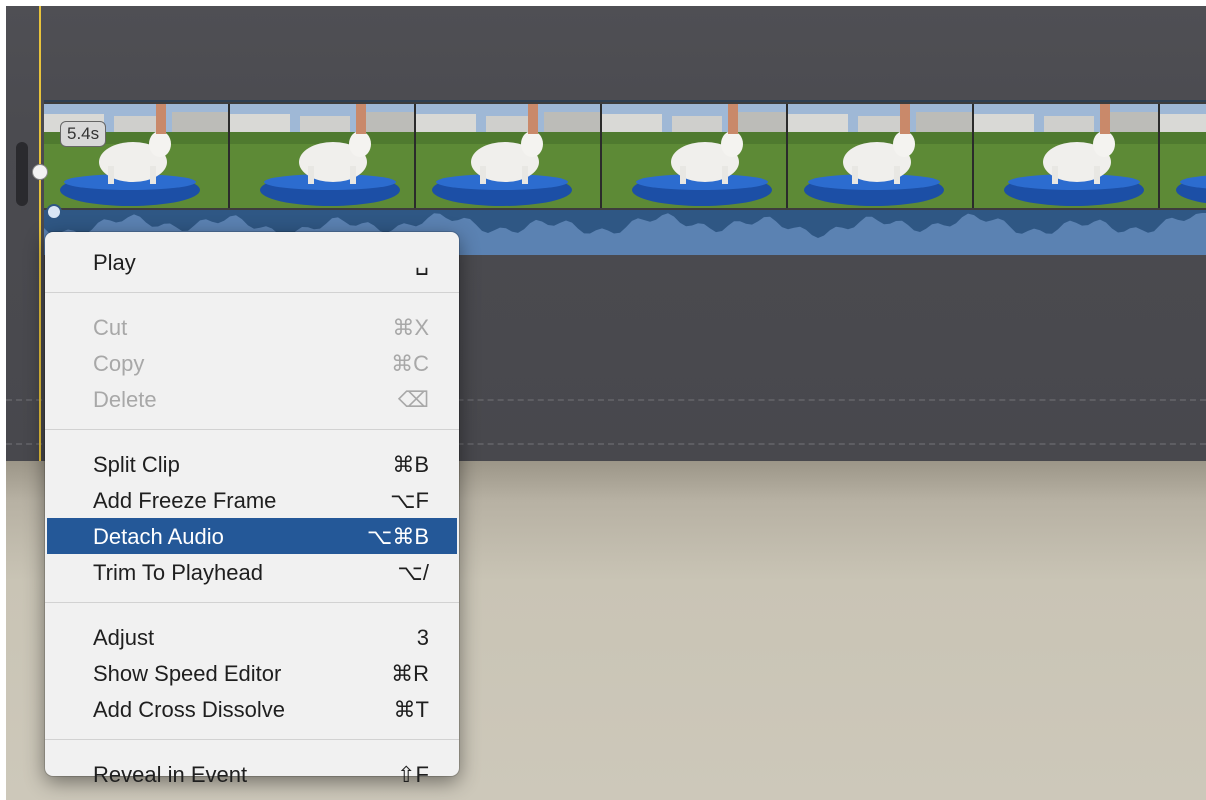 Image resolution: width=1206 pixels, height=800 pixels. What do you see at coordinates (252, 399) in the screenshot?
I see `menu-item-delete: Delete ⌫` at bounding box center [252, 399].